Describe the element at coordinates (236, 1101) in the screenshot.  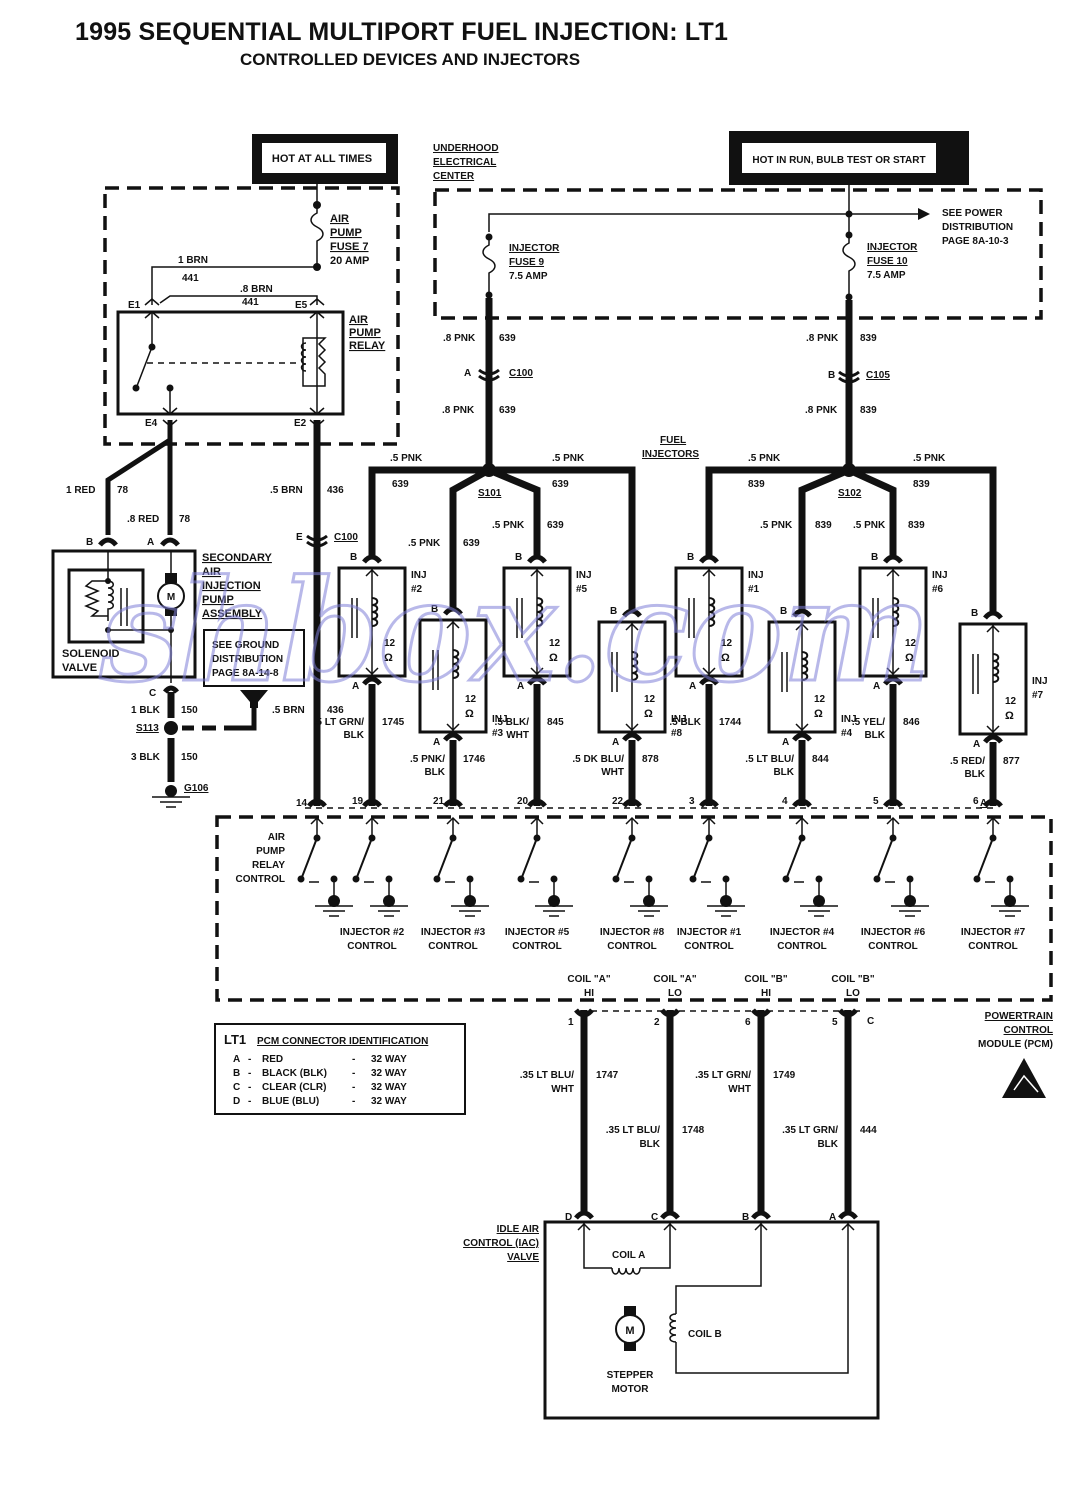
I see `connector-key: D` at that location.